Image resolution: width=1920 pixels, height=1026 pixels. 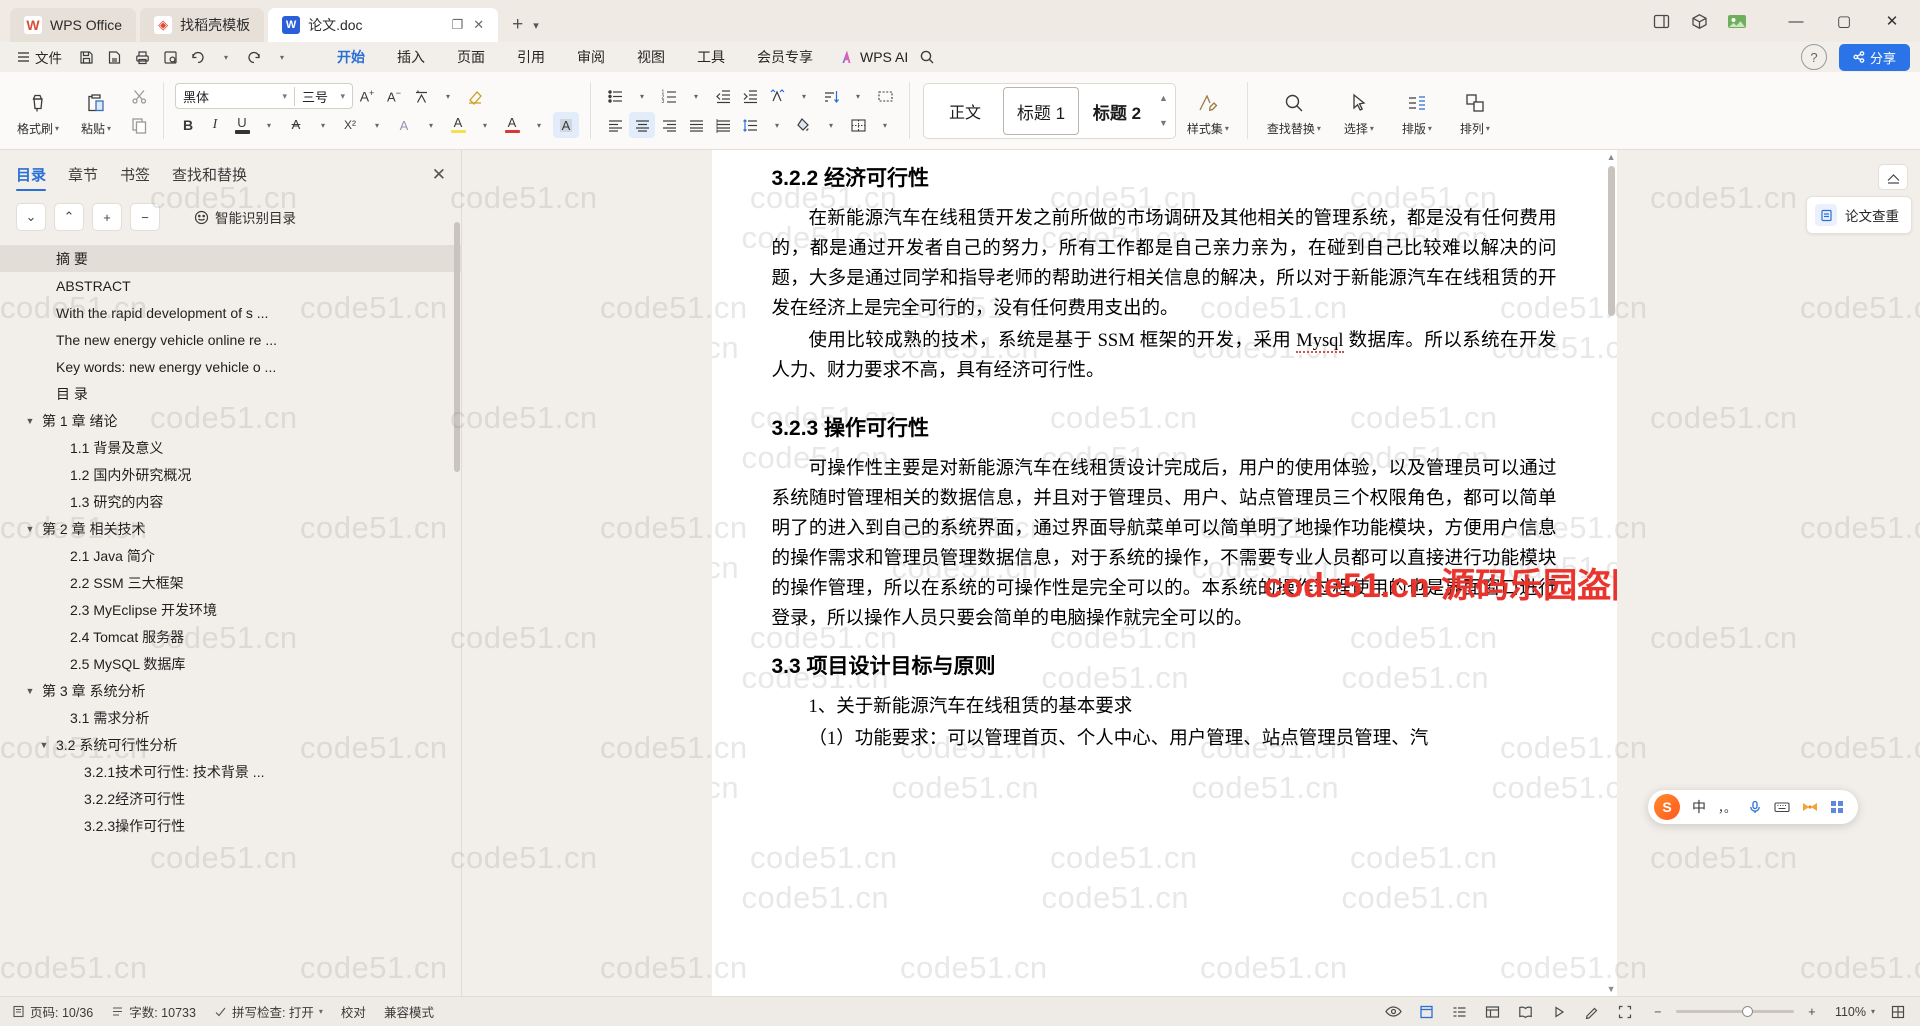 I want to click on tab-page: 页面, so click(x=471, y=57).